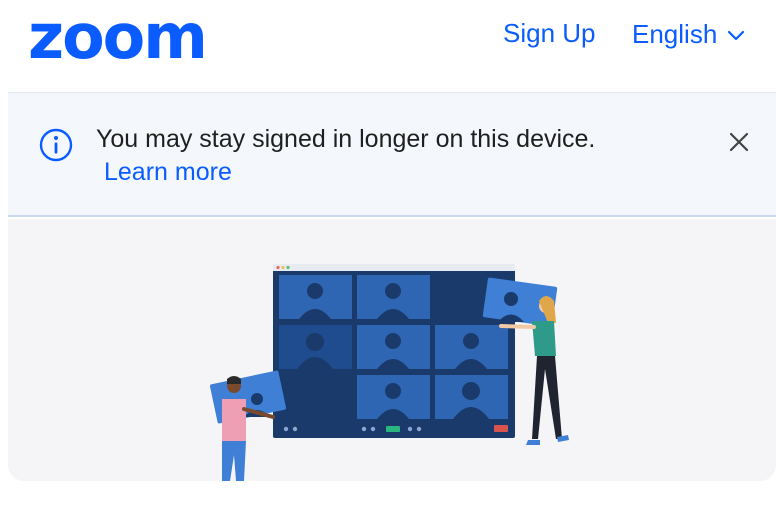  Describe the element at coordinates (56, 145) in the screenshot. I see `info-icon` at that location.